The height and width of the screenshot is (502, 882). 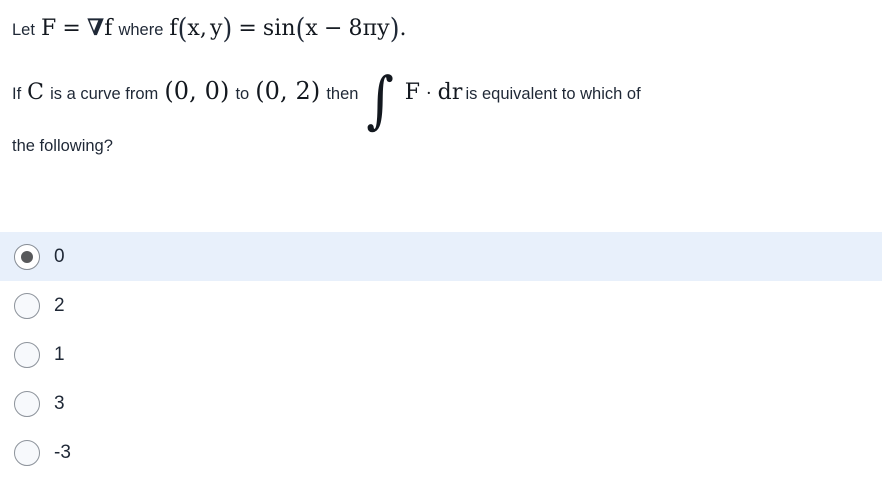 I want to click on math-sin: sin, so click(x=279, y=28).